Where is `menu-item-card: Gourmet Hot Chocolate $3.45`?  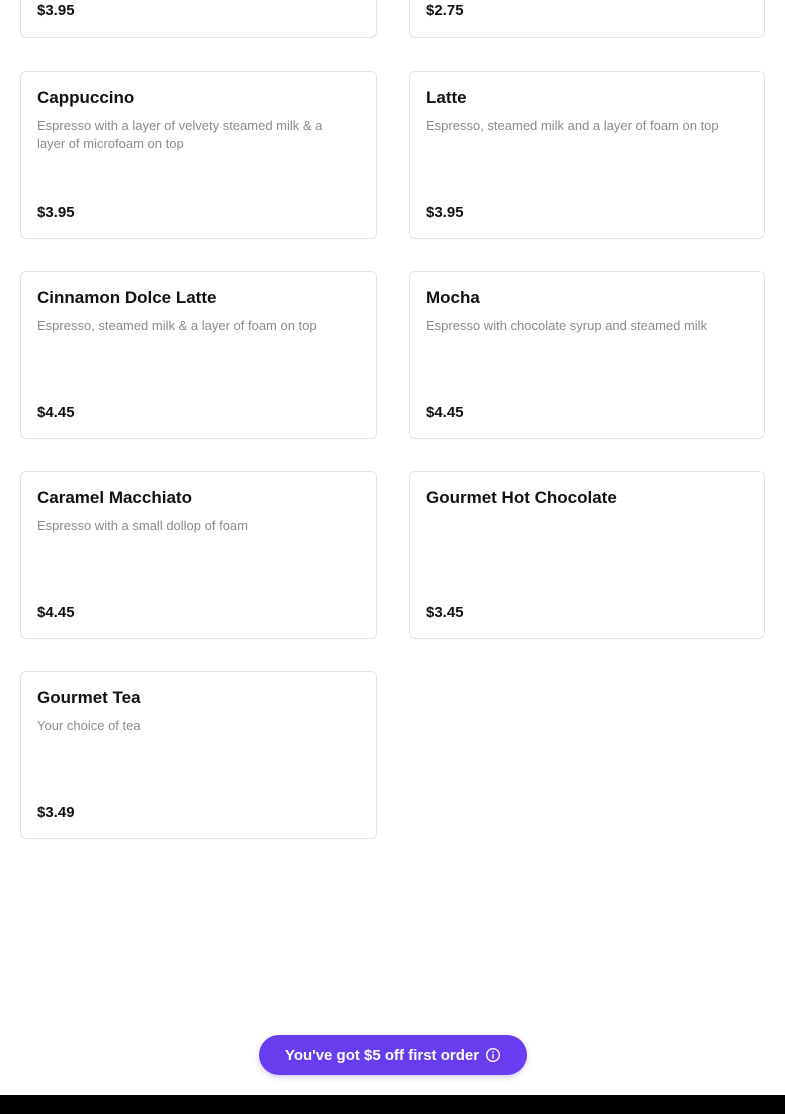
menu-item-card: Gourmet Hot Chocolate $3.45 is located at coordinates (587, 555).